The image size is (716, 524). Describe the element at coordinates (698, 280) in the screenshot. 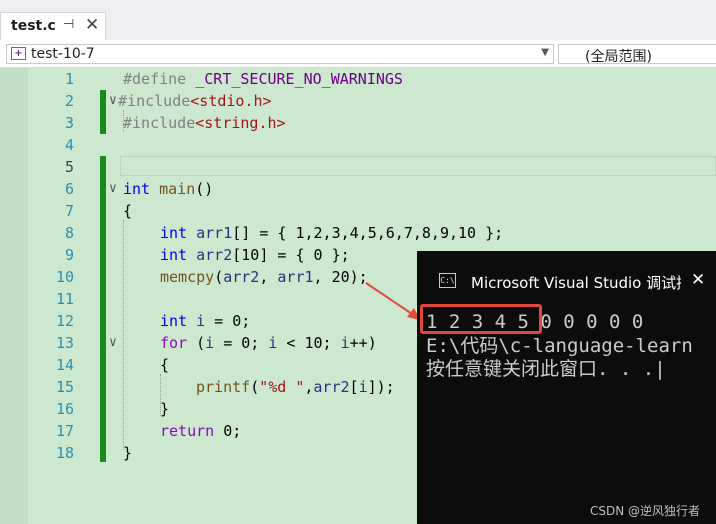

I see `close-icon: ✕` at that location.